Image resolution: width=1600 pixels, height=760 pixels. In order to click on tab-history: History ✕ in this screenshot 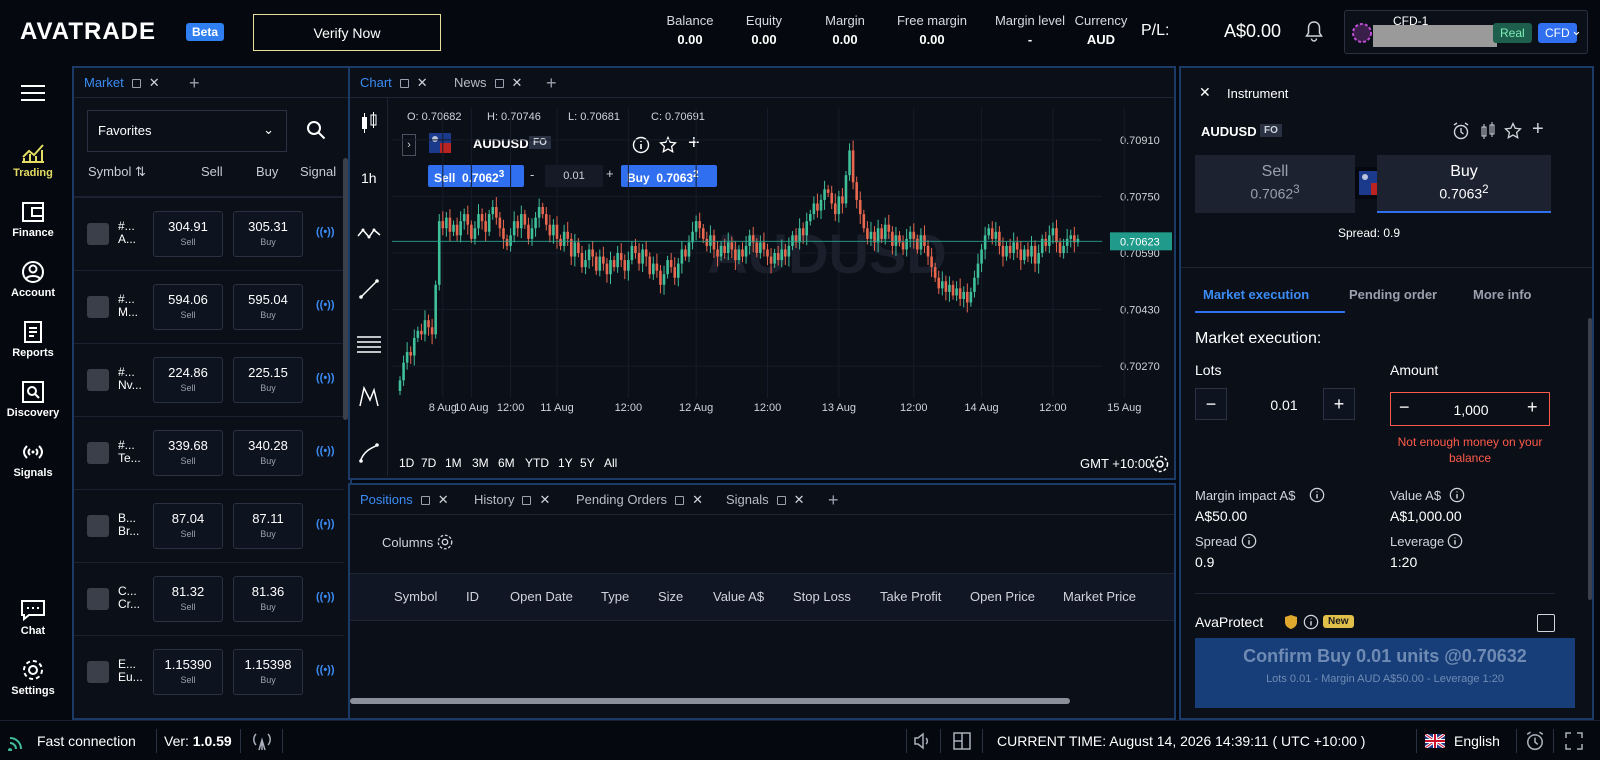, I will do `click(507, 500)`.